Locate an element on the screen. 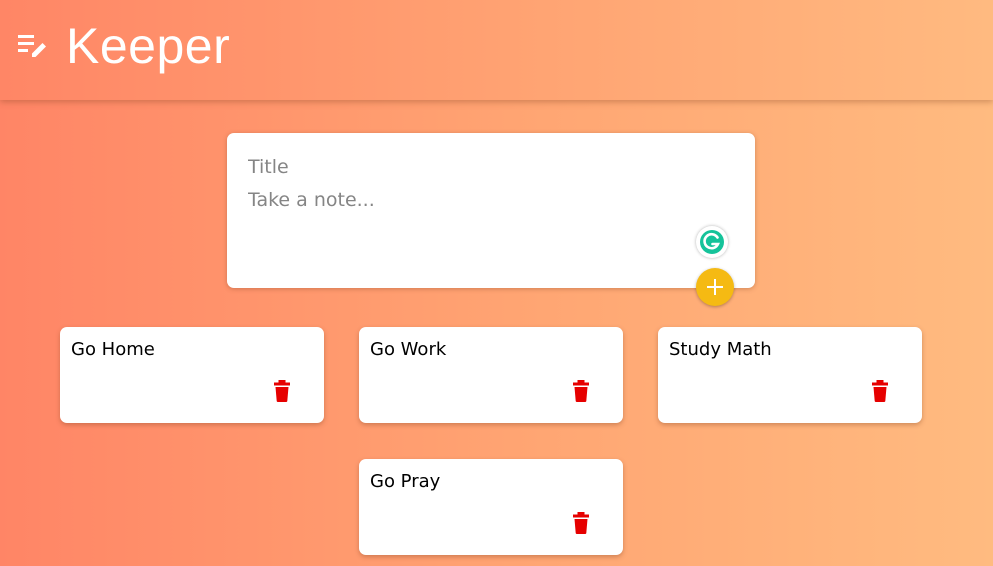 This screenshot has width=993, height=566. note-card: Go Work is located at coordinates (491, 375).